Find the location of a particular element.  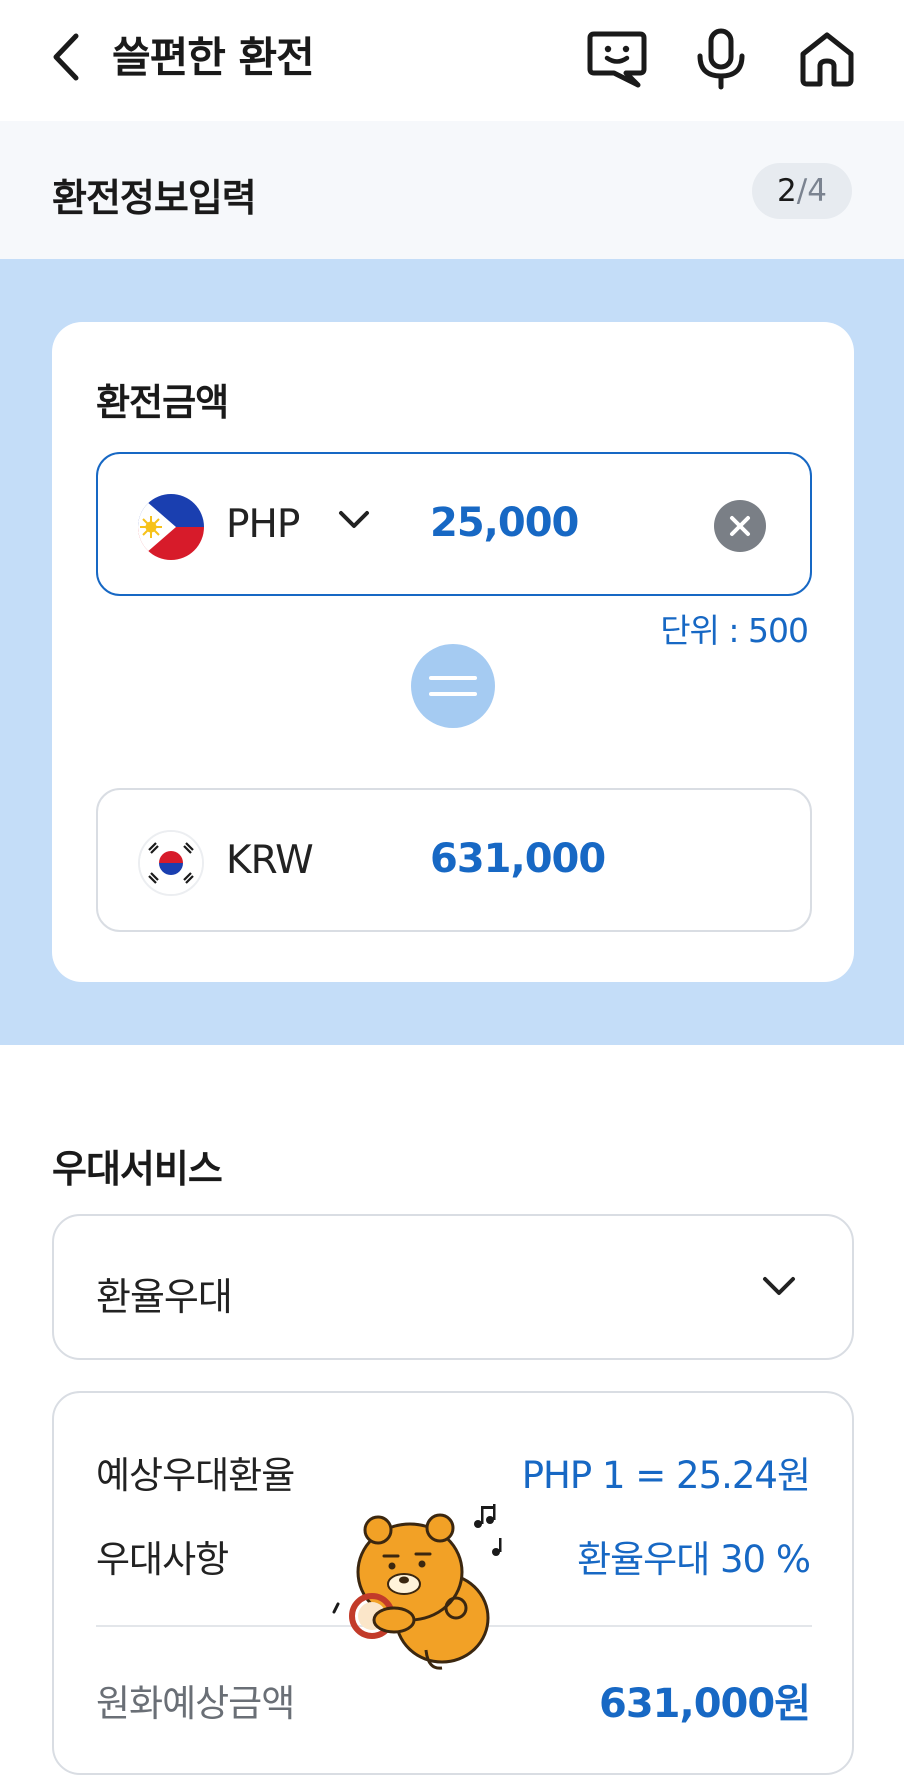

benefit-select-value: 환율우대 is located at coordinates (164, 1297).